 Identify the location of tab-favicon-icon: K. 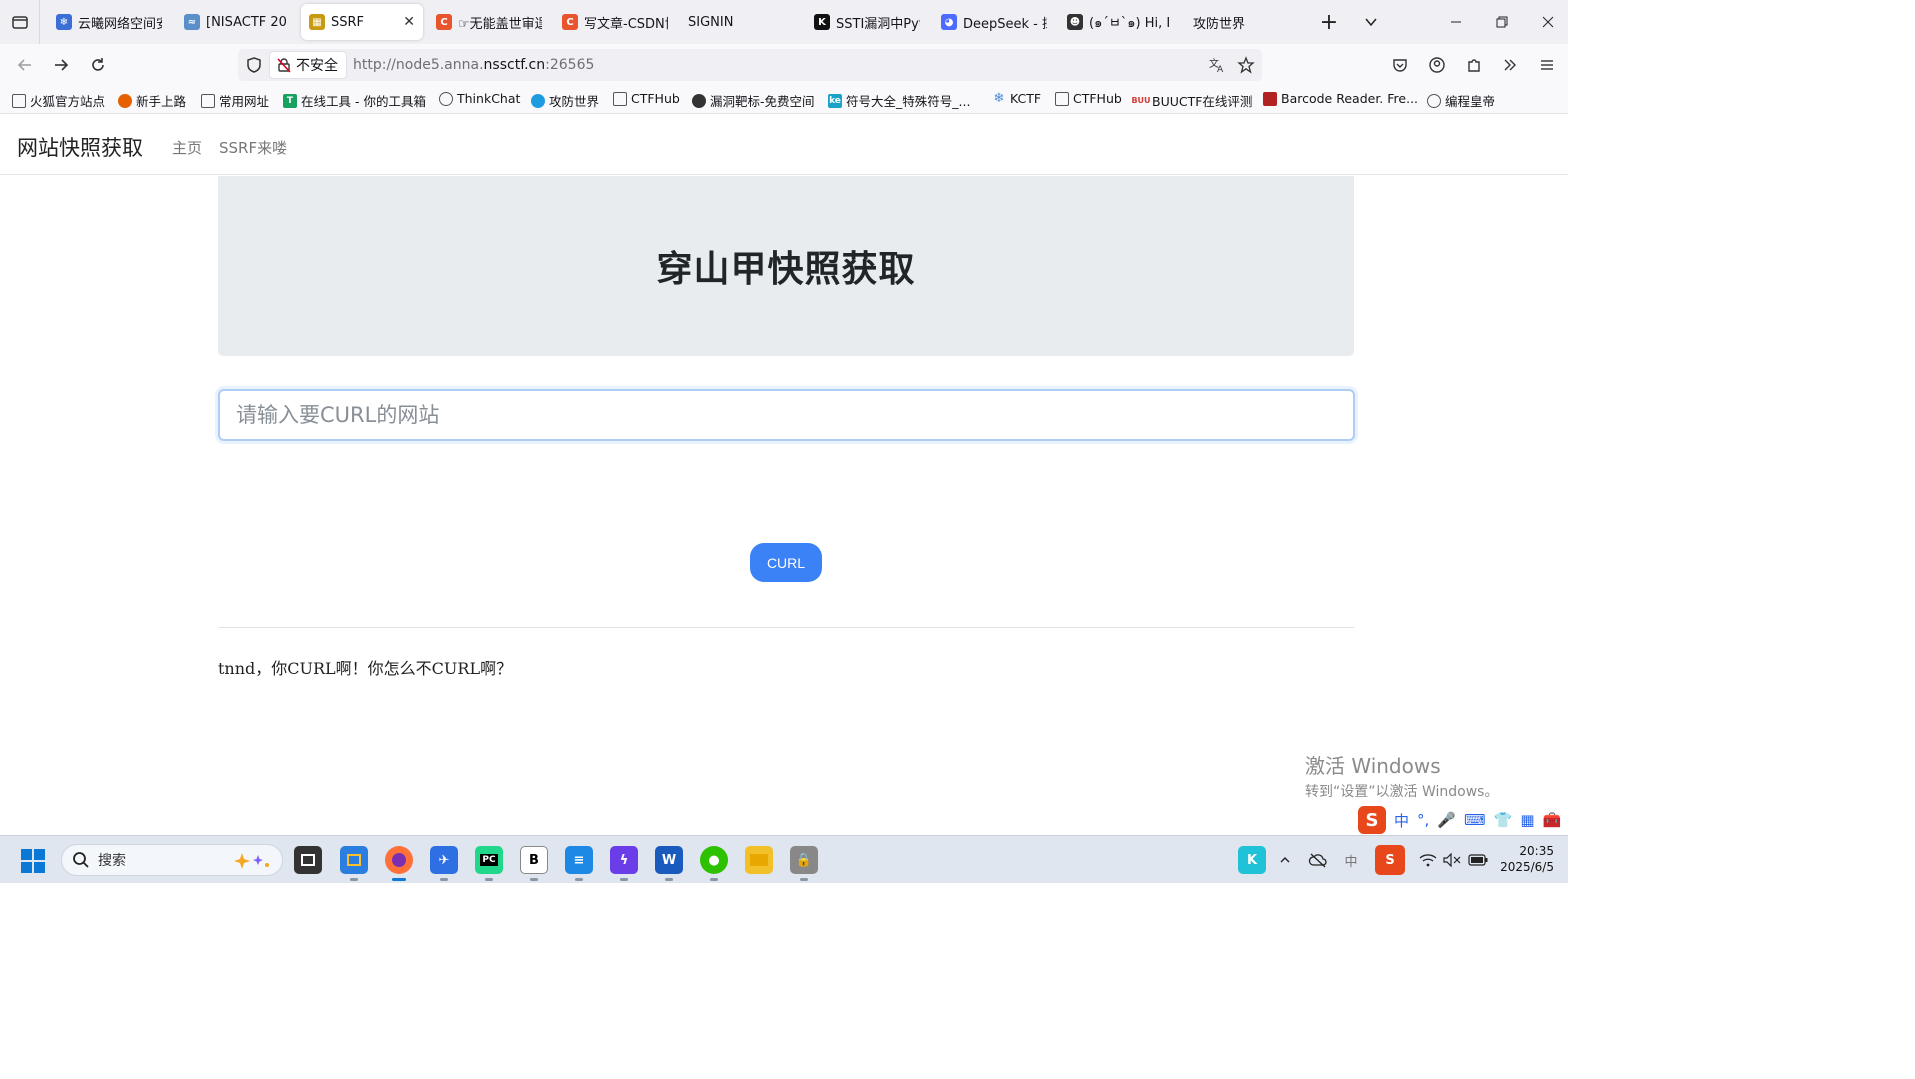
(822, 22).